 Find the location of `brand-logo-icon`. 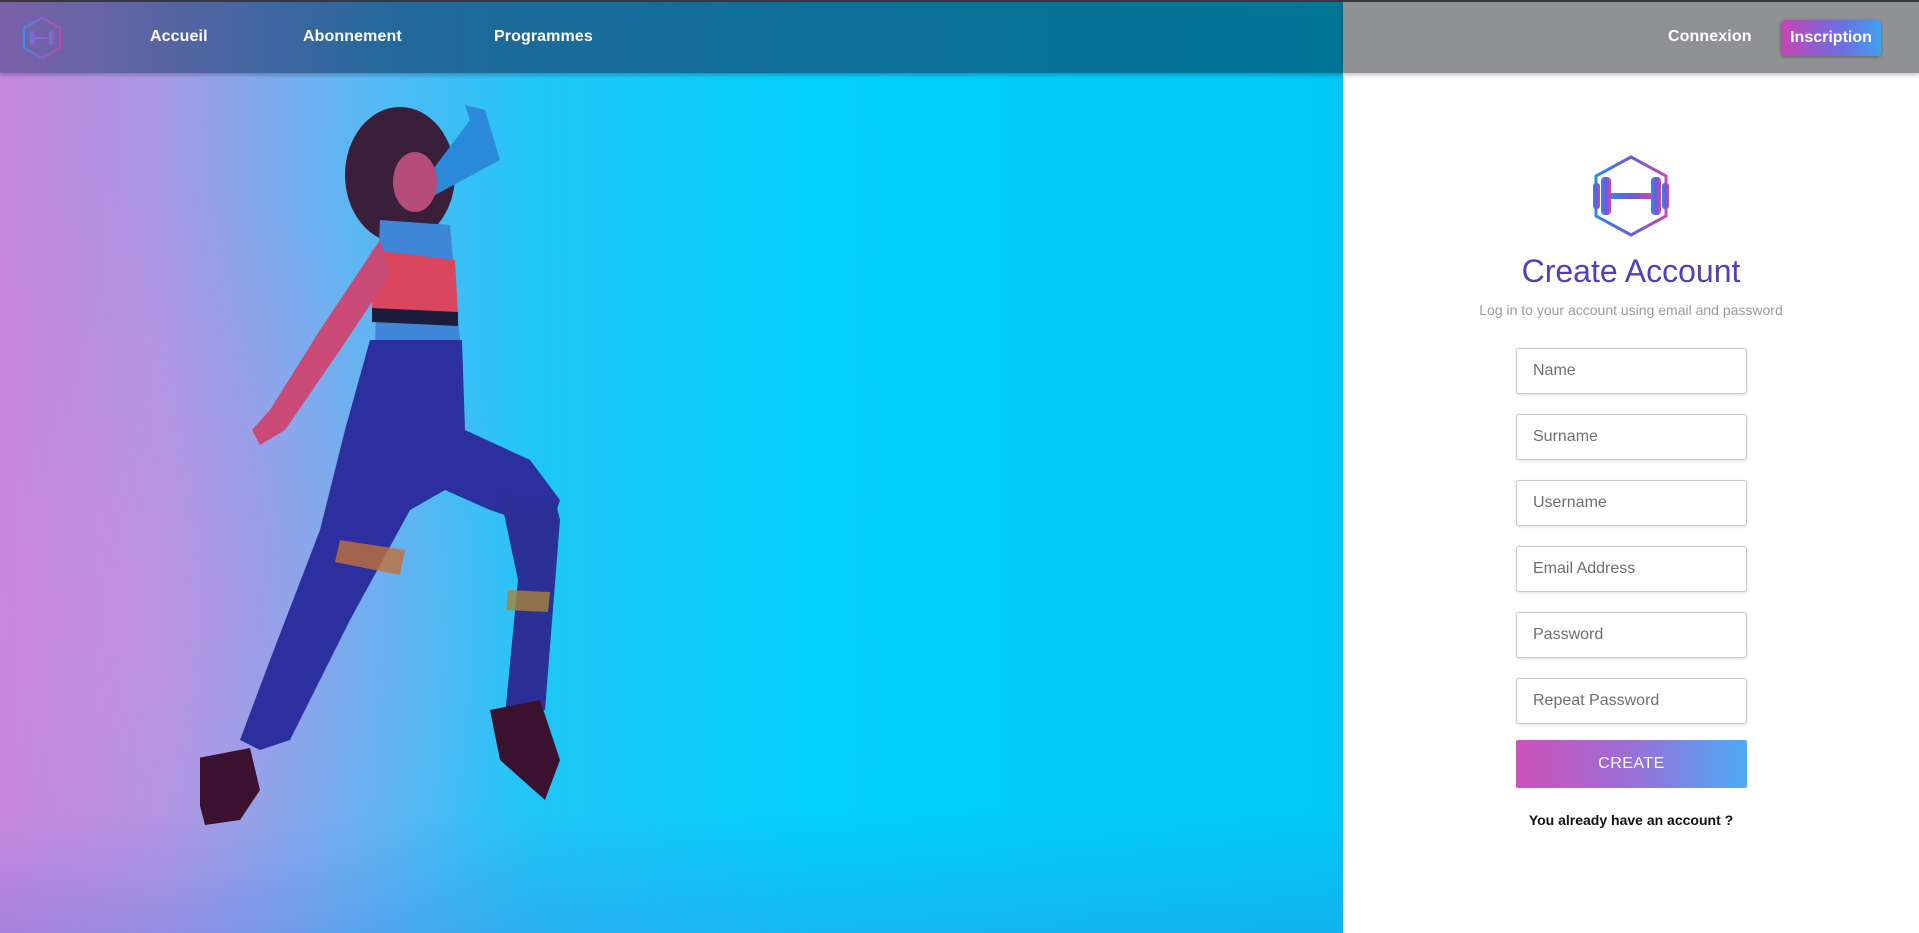

brand-logo-icon is located at coordinates (42, 38).